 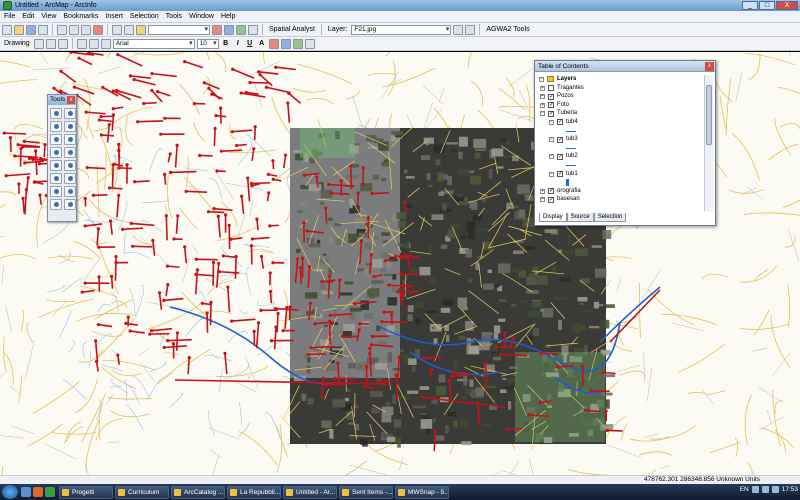 I want to click on tab-display: Display, so click(x=553, y=217).